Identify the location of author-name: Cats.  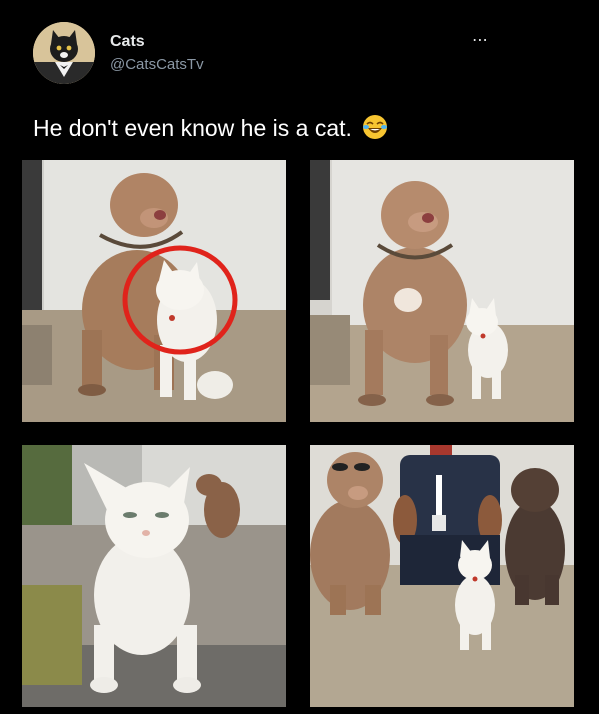
(127, 42).